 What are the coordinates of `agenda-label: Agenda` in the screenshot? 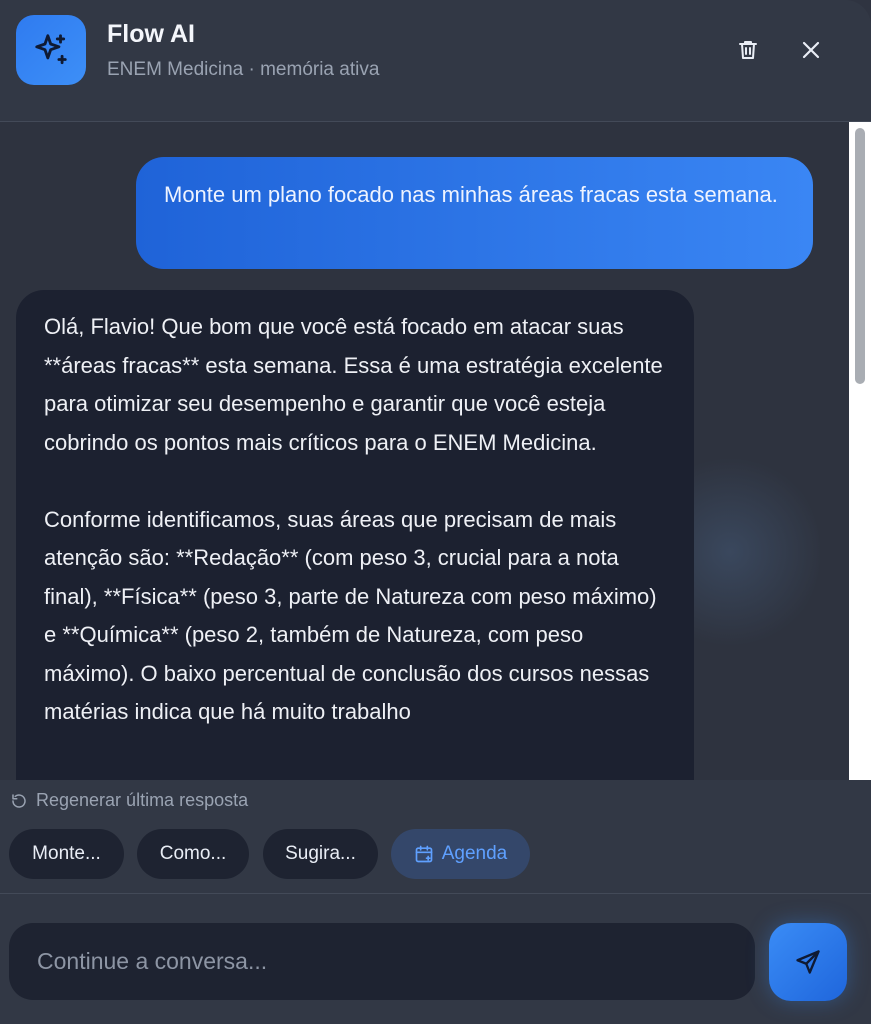 It's located at (474, 853).